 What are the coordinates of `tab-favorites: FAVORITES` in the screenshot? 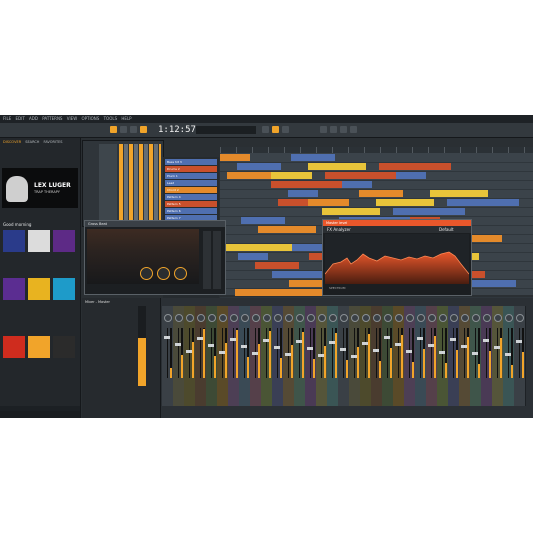 It's located at (53, 142).